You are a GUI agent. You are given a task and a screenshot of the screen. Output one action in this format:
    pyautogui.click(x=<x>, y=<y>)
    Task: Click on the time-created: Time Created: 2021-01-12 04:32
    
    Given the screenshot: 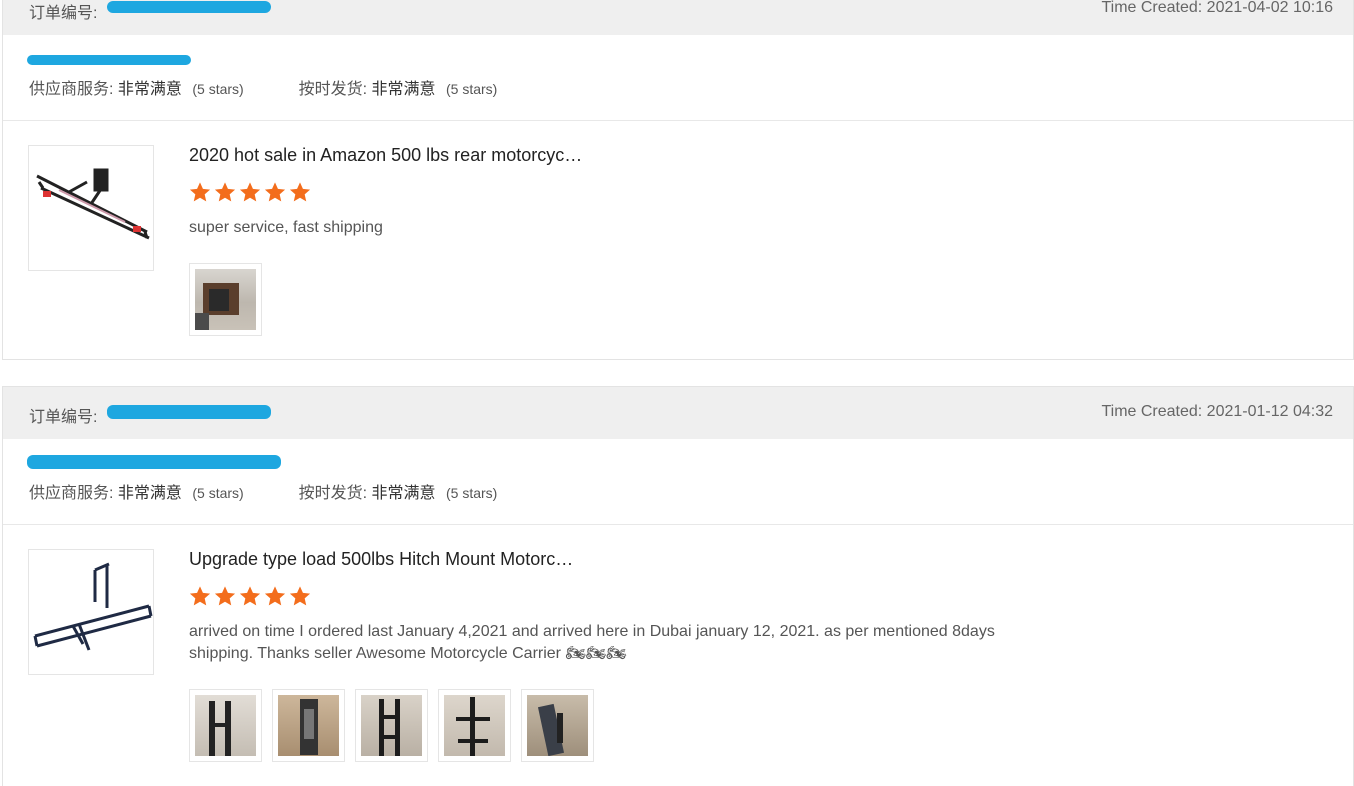 What is the action you would take?
    pyautogui.click(x=1217, y=411)
    